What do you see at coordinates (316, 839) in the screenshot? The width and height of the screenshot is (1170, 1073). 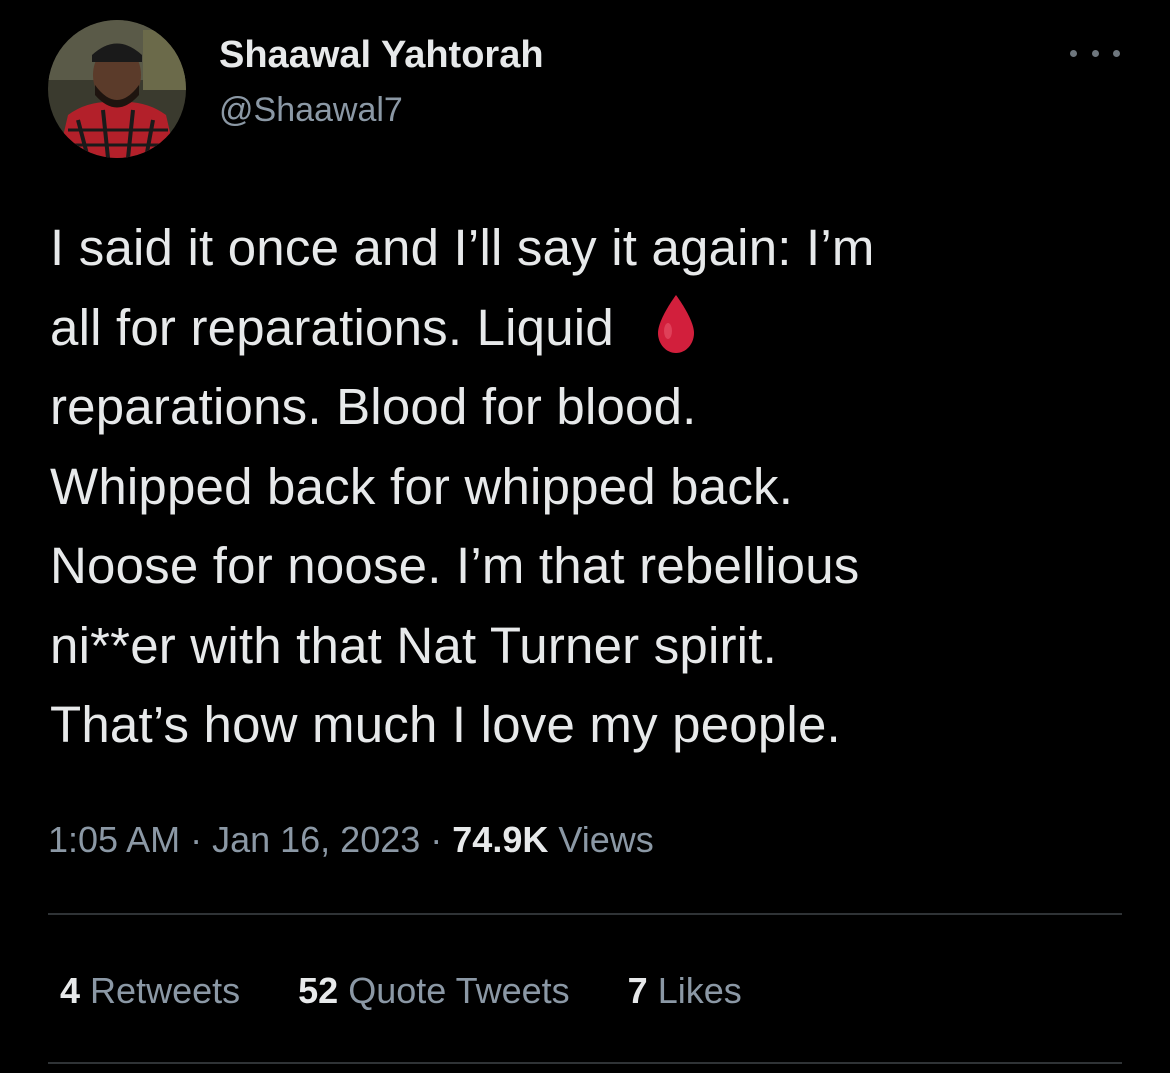 I see `tweet-date: Jan 16, 2023` at bounding box center [316, 839].